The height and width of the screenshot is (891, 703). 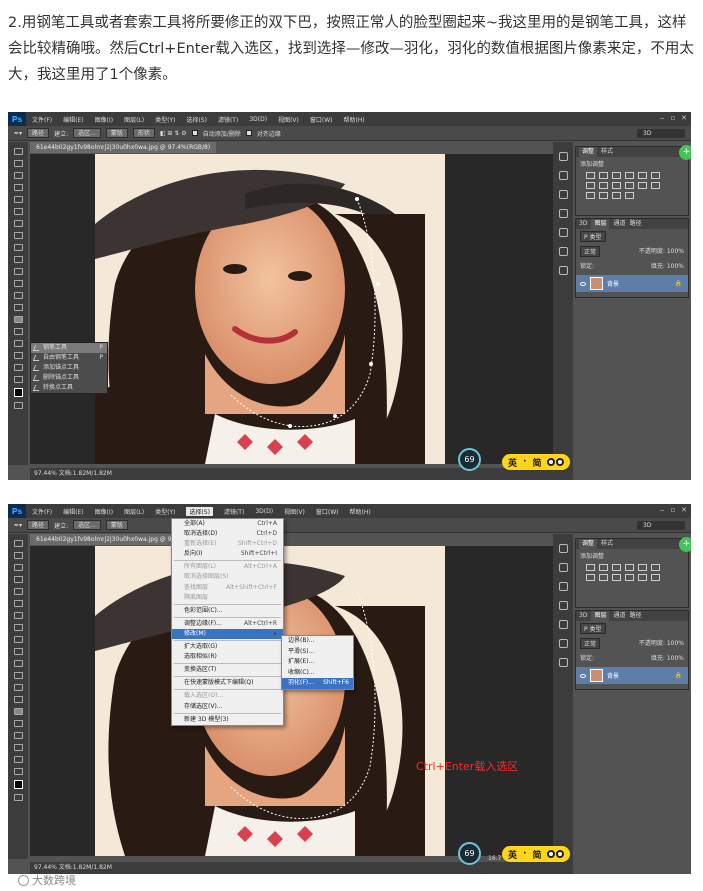 What do you see at coordinates (288, 119) in the screenshot?
I see `menu-view: 视图(V)` at bounding box center [288, 119].